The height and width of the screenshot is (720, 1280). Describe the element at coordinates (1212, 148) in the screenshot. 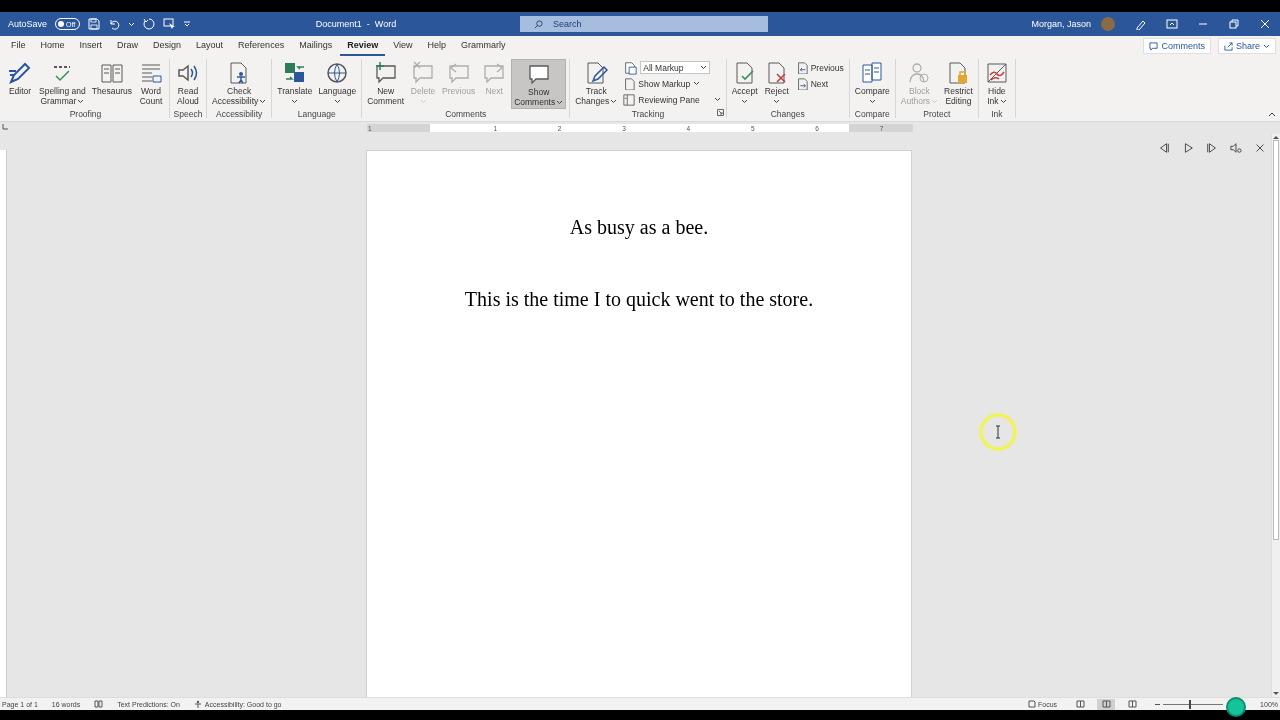

I see `next-paragraph-icon` at that location.